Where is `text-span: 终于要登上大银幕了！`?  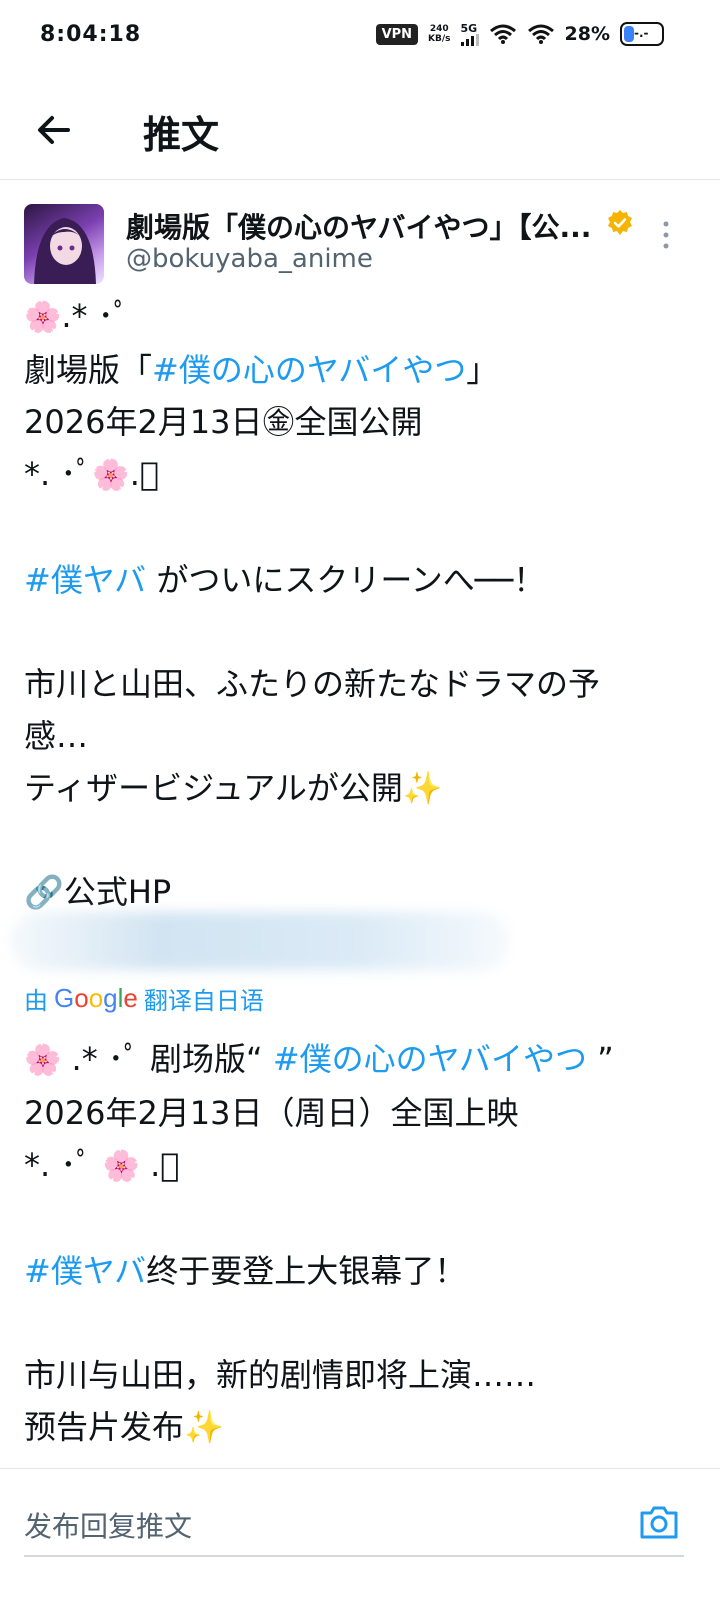 text-span: 终于要登上大银幕了！ is located at coordinates (306, 1271).